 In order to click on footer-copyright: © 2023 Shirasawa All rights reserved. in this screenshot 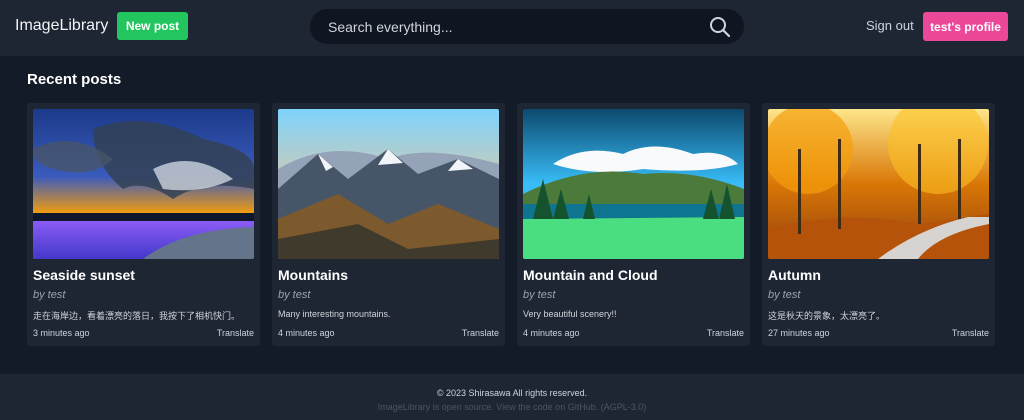, I will do `click(512, 393)`.